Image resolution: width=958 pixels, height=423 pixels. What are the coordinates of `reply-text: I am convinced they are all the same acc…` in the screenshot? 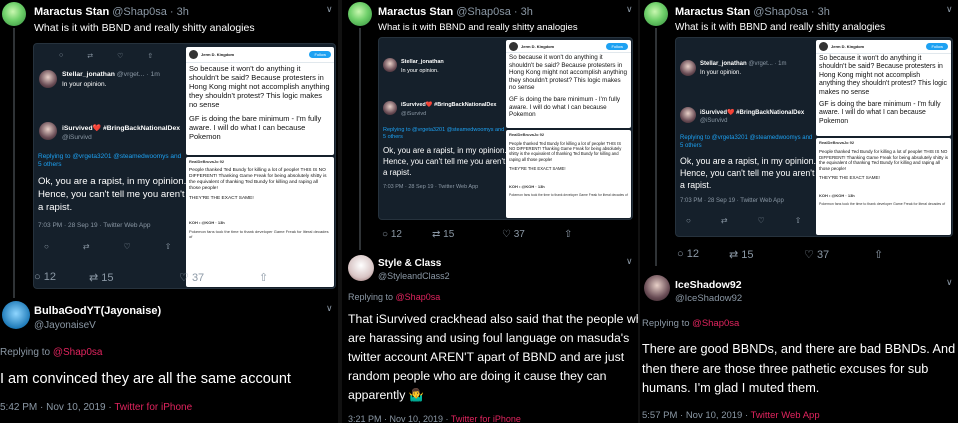 It's located at (145, 379).